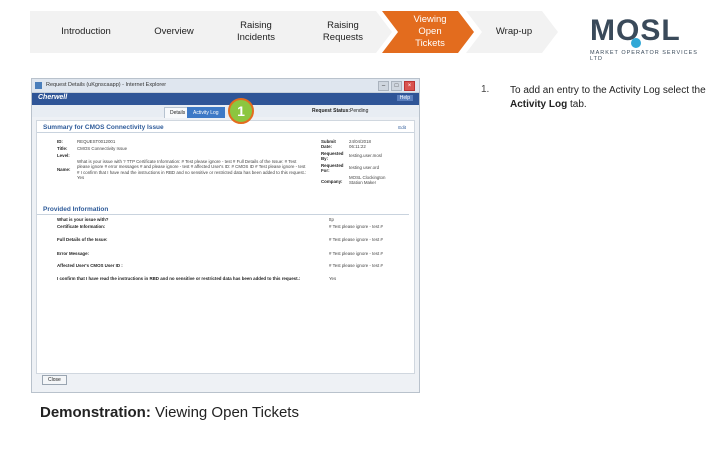 The width and height of the screenshot is (720, 450). I want to click on nav-step-label: Overview, so click(174, 31).